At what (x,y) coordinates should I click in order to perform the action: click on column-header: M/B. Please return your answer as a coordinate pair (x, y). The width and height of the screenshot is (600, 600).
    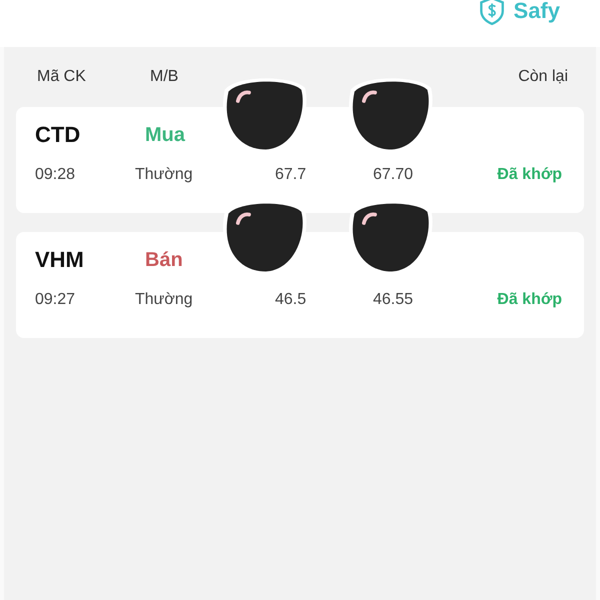
    Looking at the image, I should click on (164, 77).